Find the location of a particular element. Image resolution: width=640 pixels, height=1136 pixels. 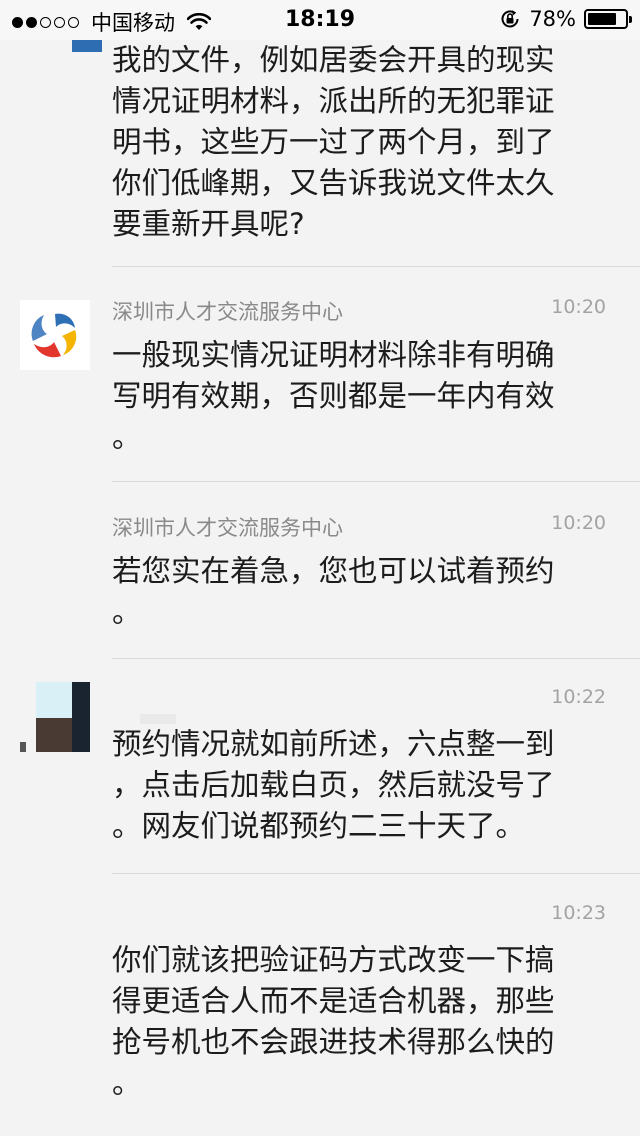

message-text: 一般现实情况证明材料除非有明确 写明有效期，否则都是一年内有效 。 is located at coordinates (333, 396).